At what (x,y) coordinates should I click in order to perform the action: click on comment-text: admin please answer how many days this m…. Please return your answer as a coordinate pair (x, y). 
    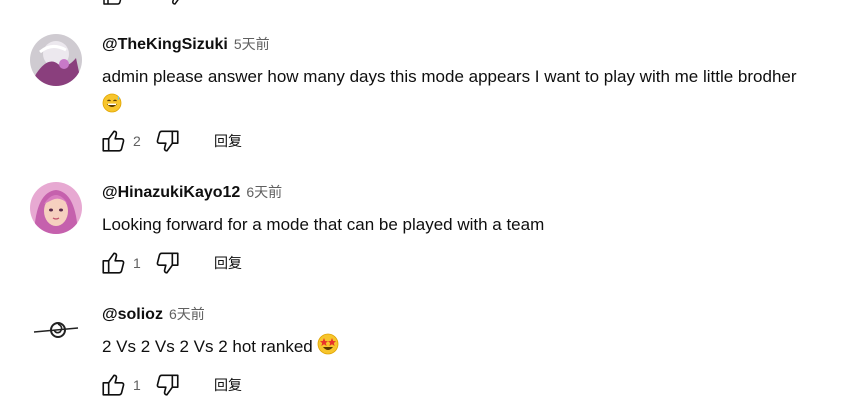
    Looking at the image, I should click on (478, 92).